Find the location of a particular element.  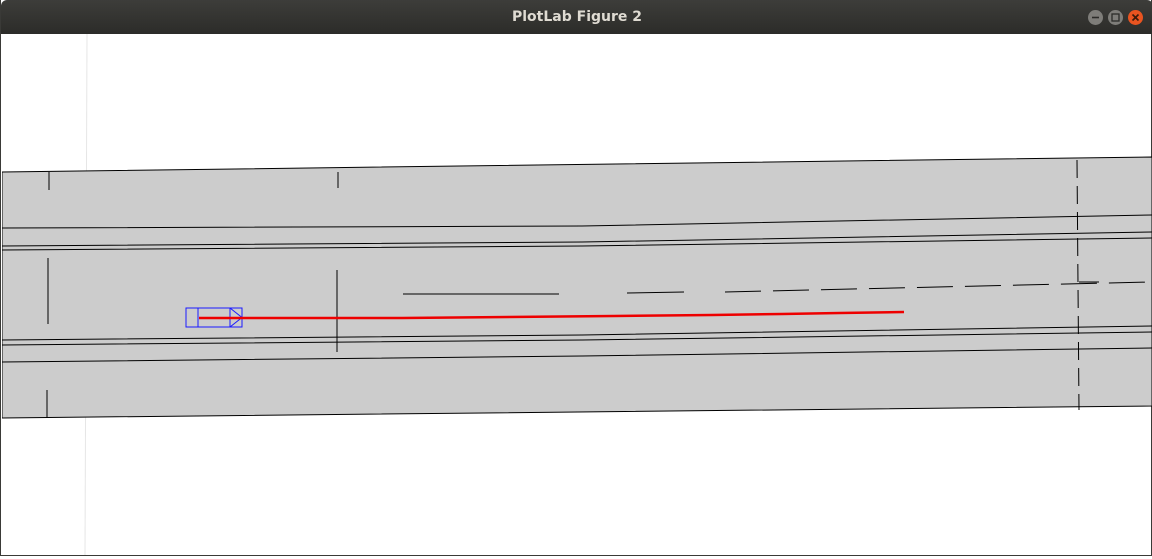

maximize-button is located at coordinates (1115, 17).